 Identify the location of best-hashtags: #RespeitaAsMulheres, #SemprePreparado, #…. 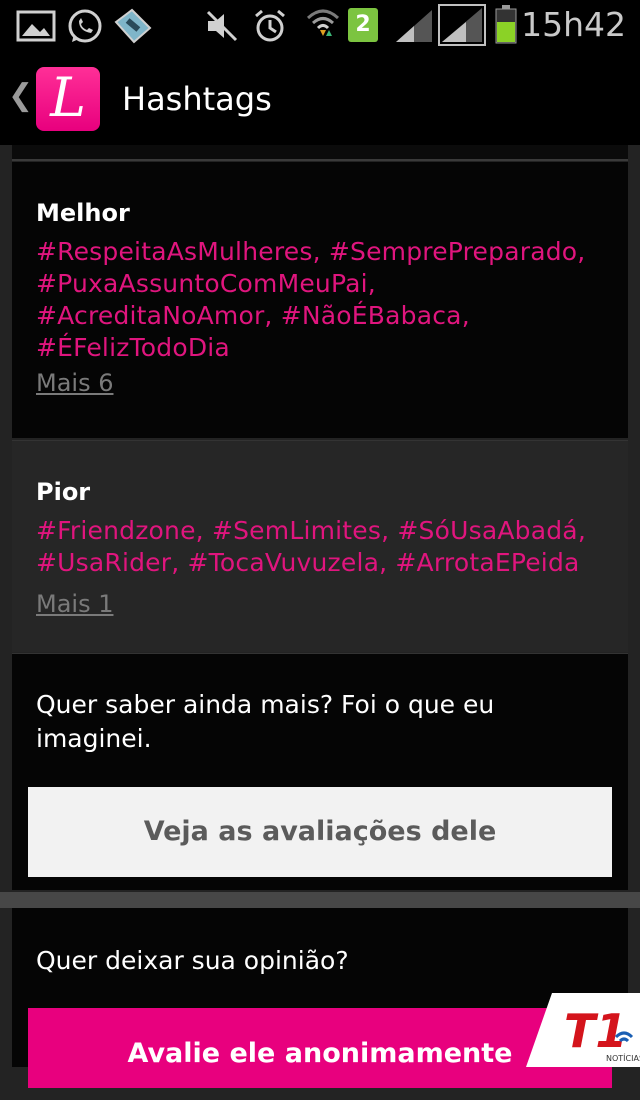
(311, 299).